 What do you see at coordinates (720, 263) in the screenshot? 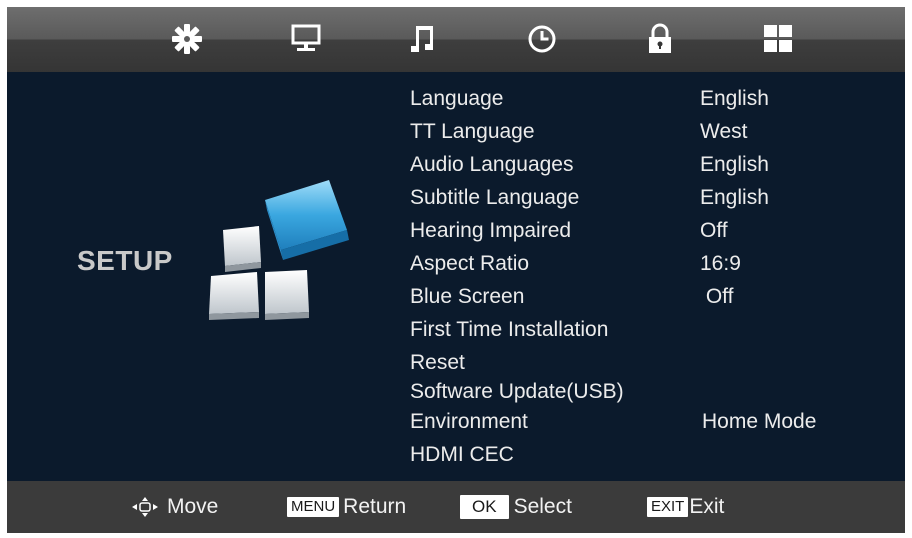
I see `menu-item-value: 16:9` at bounding box center [720, 263].